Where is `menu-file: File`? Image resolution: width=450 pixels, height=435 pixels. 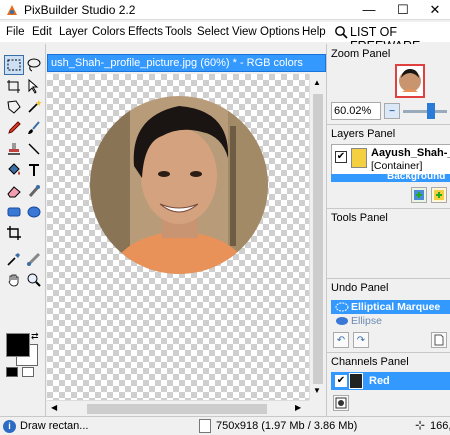
menu-file: File is located at coordinates (15, 32).